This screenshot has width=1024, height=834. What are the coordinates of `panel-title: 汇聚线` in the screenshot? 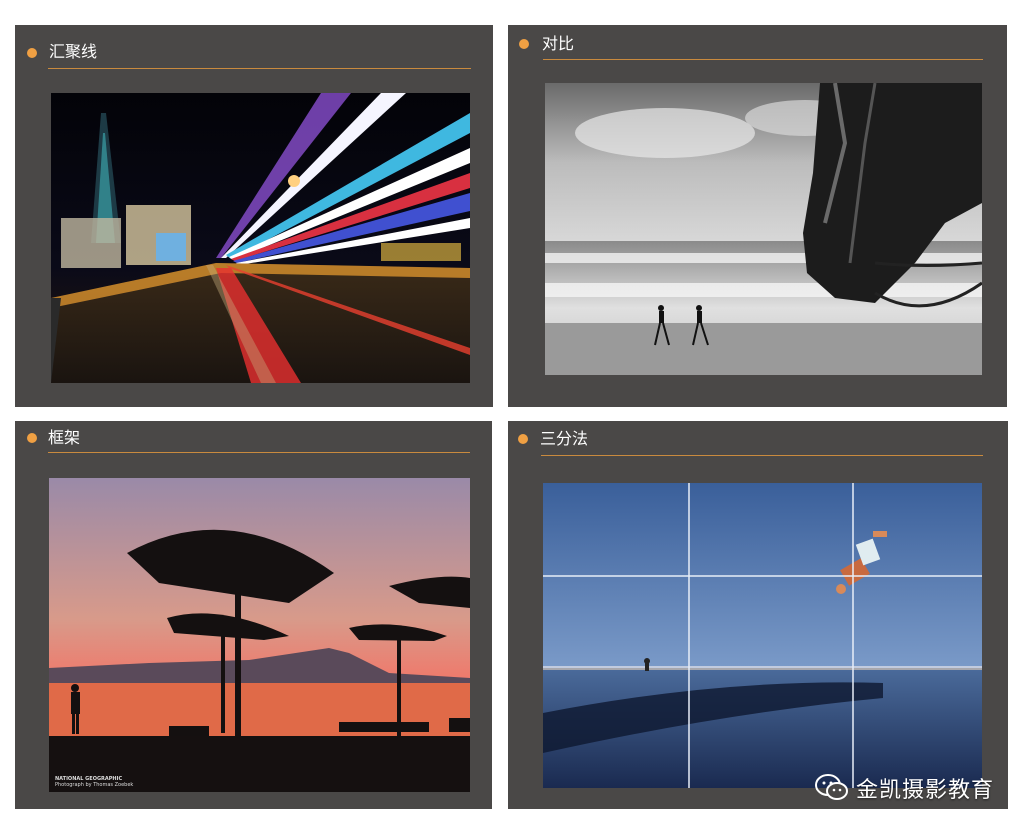 It's located at (73, 51).